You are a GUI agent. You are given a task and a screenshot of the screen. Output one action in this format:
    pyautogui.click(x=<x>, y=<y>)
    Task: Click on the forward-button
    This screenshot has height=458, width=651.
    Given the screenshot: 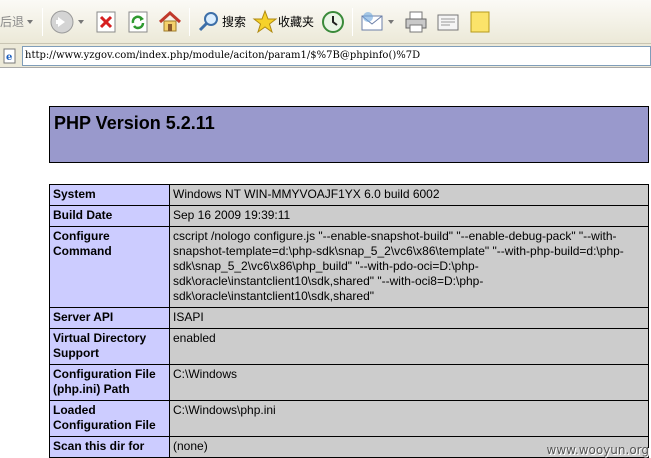 What is the action you would take?
    pyautogui.click(x=68, y=22)
    